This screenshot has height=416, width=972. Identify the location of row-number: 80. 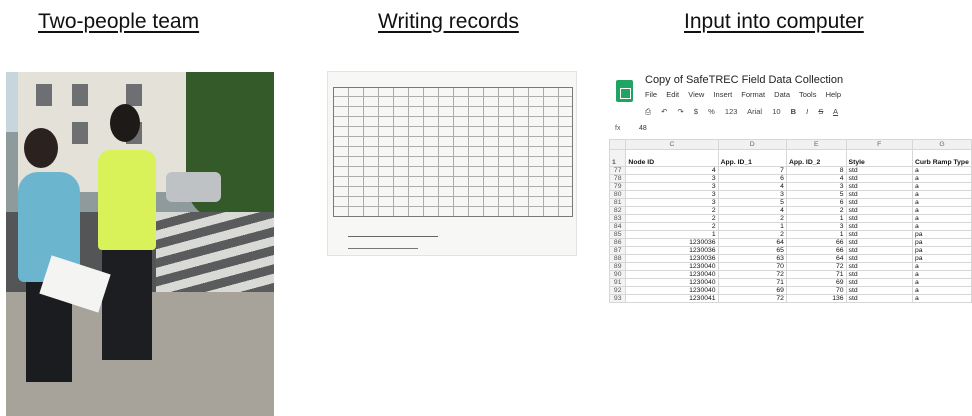
(618, 194).